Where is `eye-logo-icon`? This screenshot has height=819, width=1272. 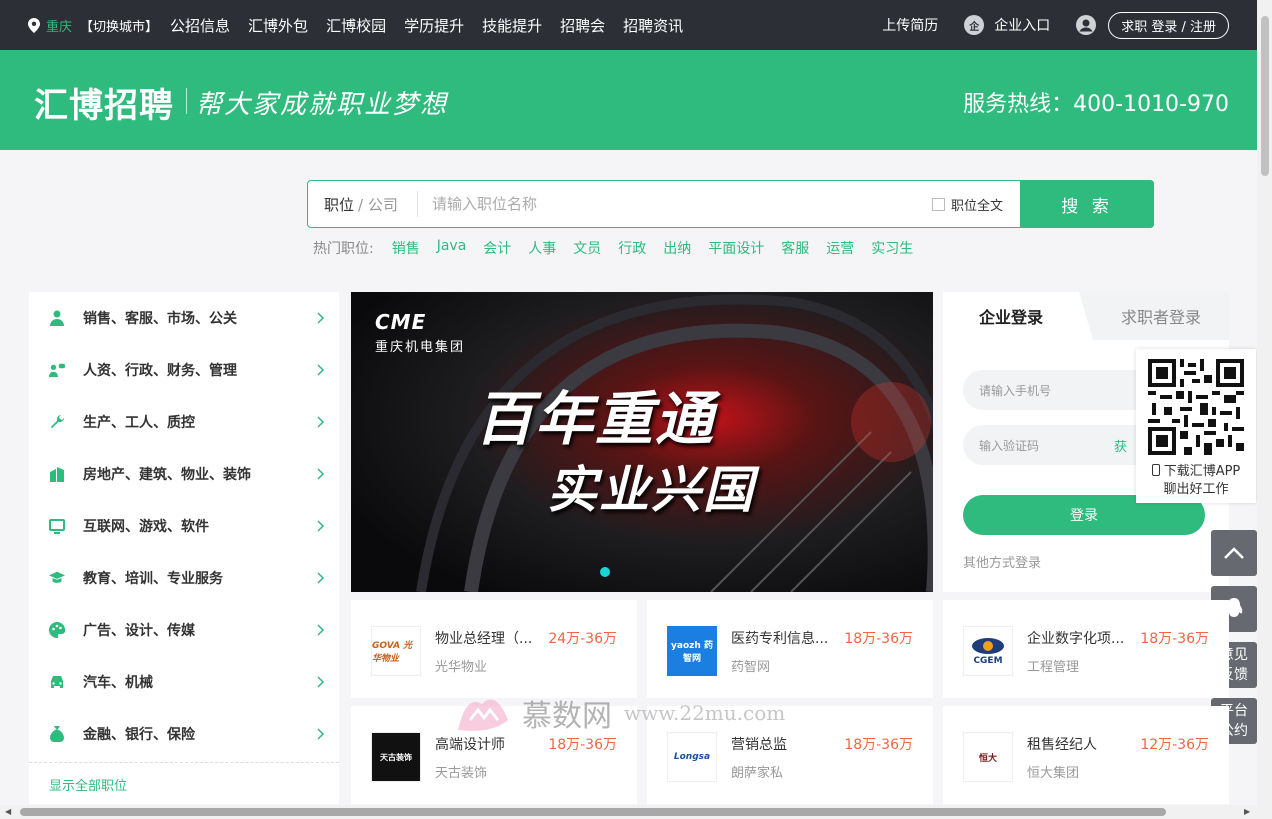 eye-logo-icon is located at coordinates (988, 646).